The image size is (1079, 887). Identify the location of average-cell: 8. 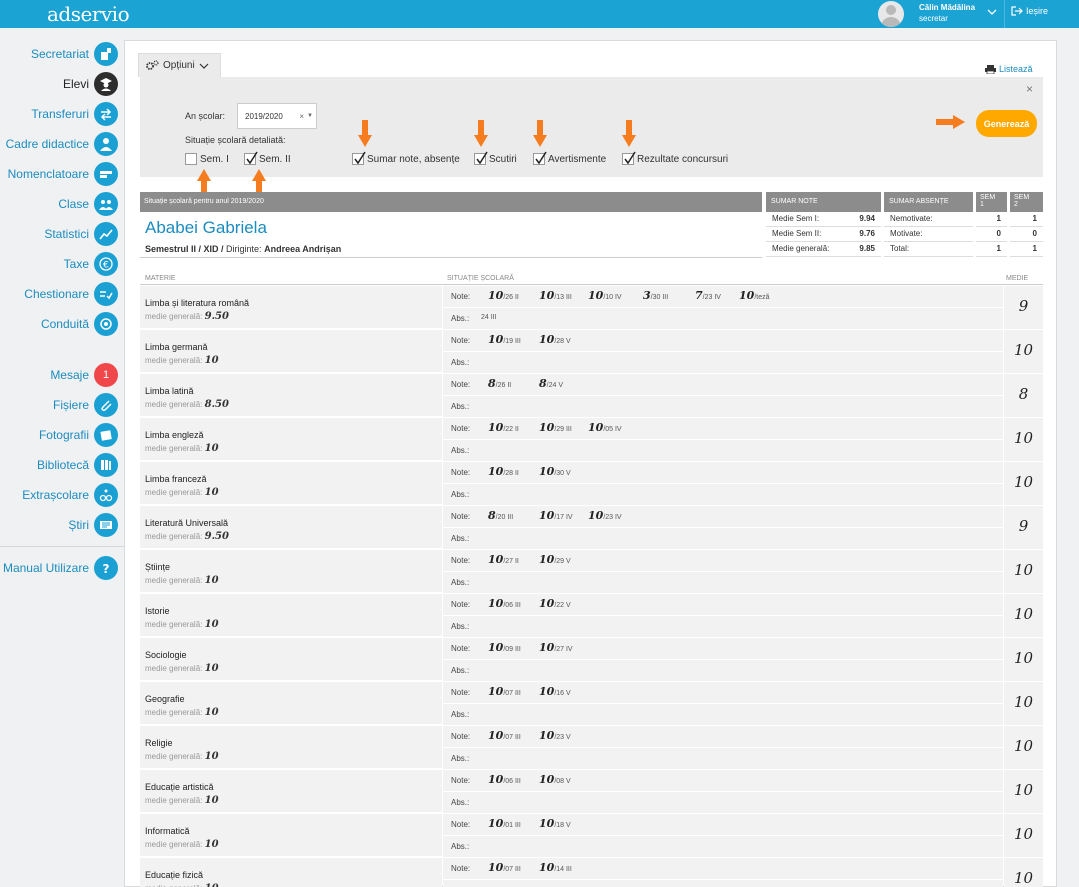
(1023, 395).